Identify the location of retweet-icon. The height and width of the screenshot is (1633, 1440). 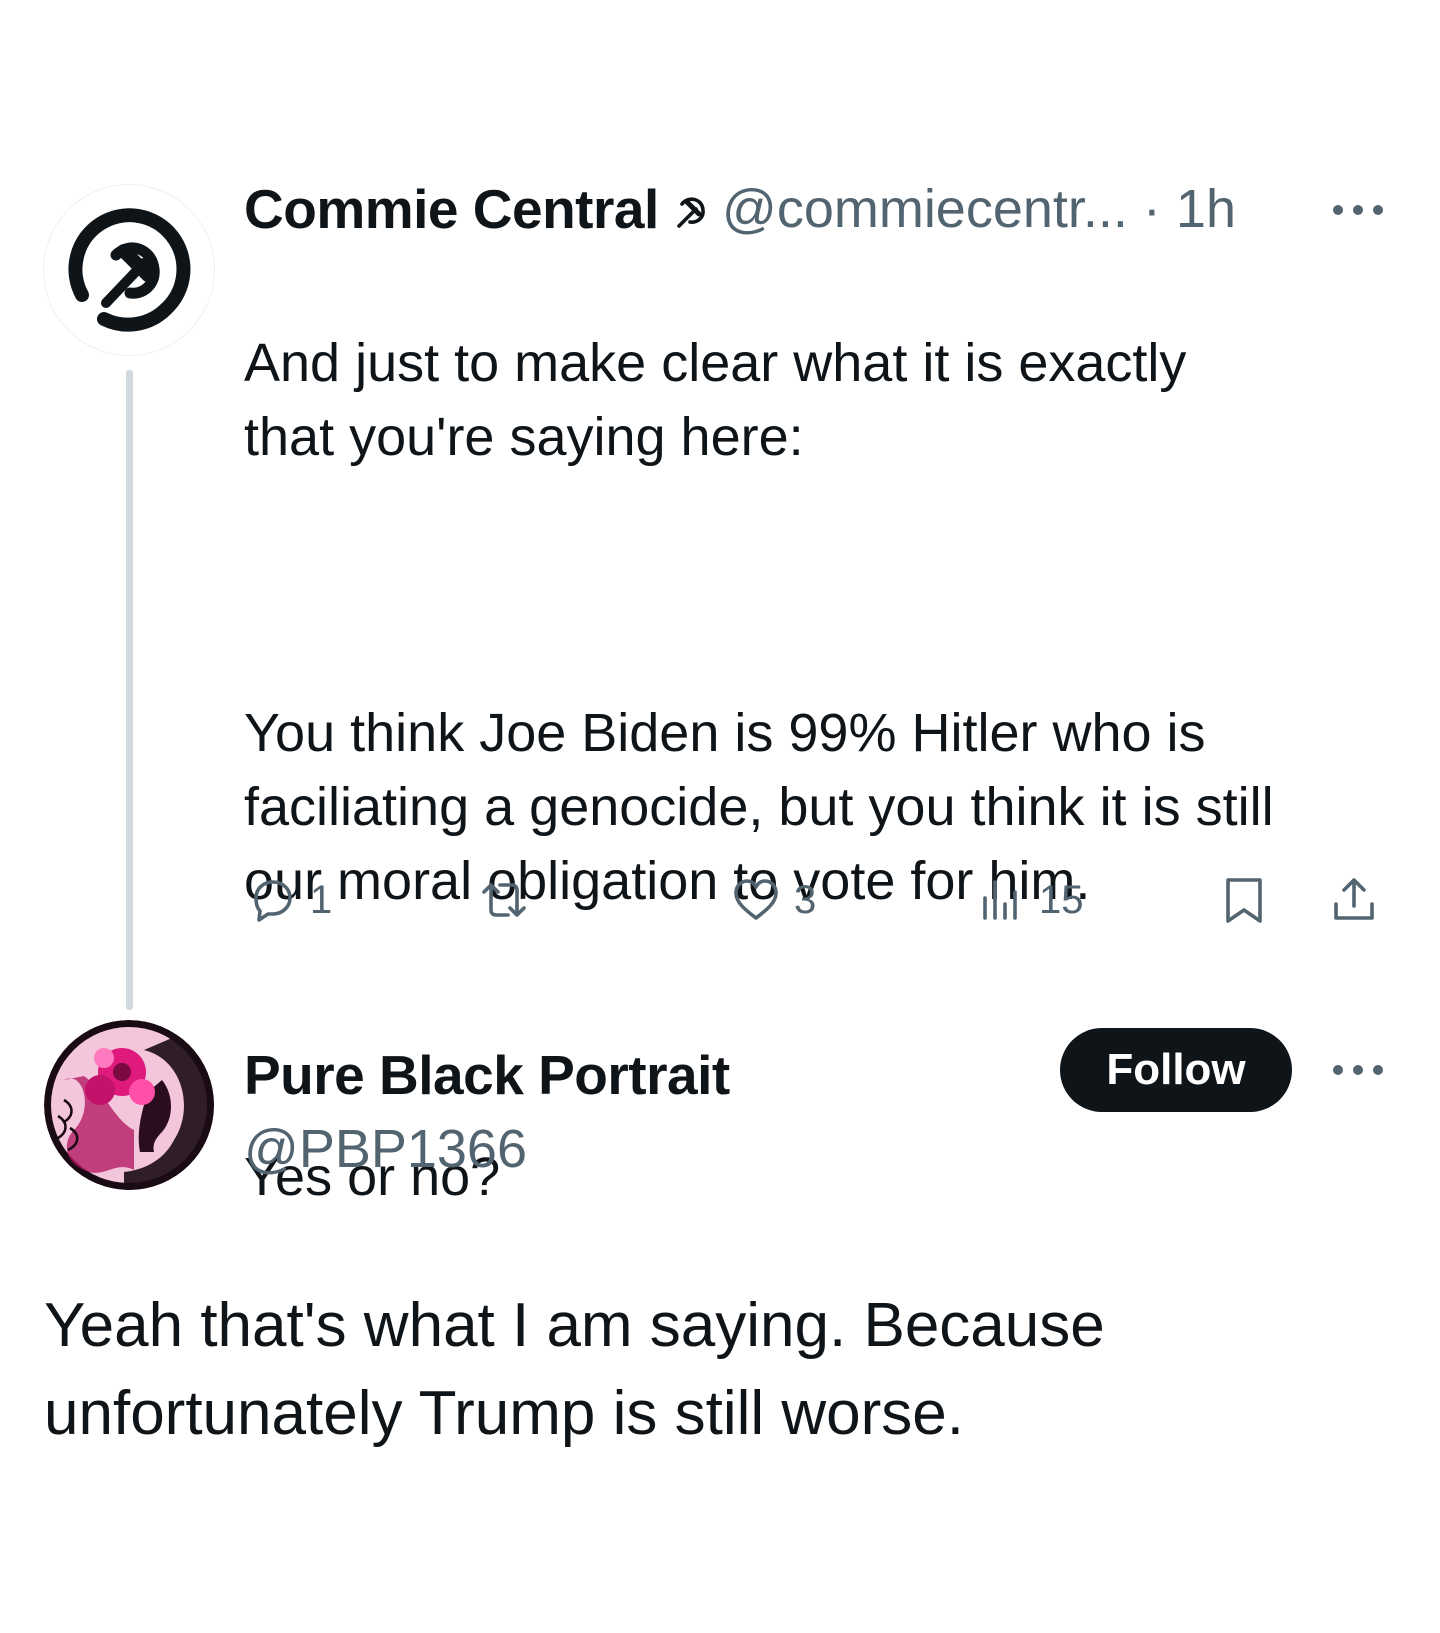
(504, 900).